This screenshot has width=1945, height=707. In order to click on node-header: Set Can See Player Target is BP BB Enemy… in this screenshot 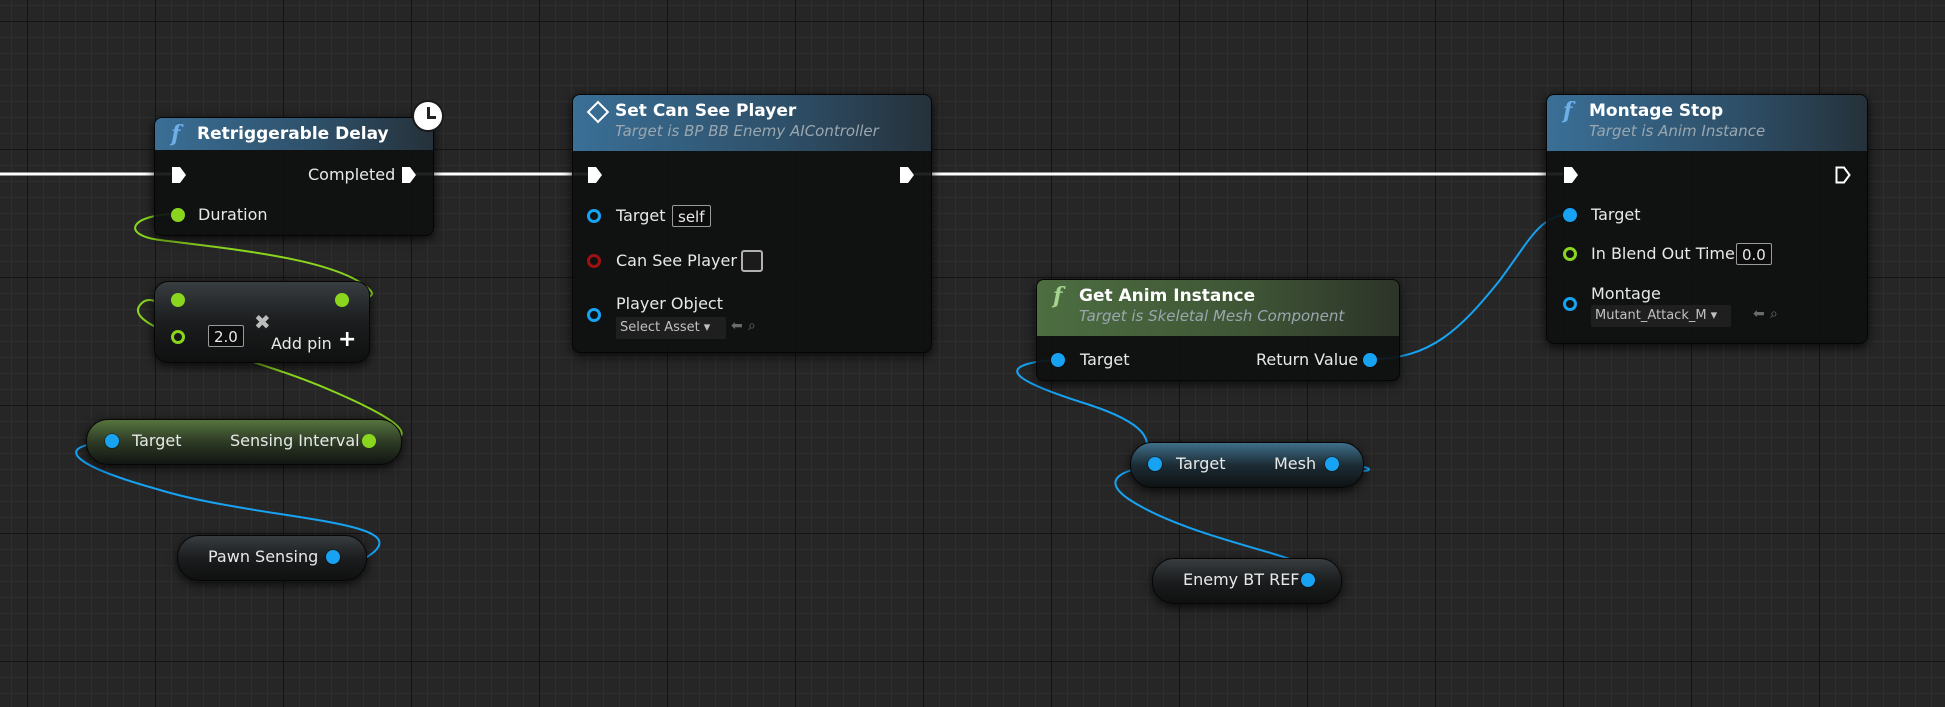, I will do `click(752, 123)`.